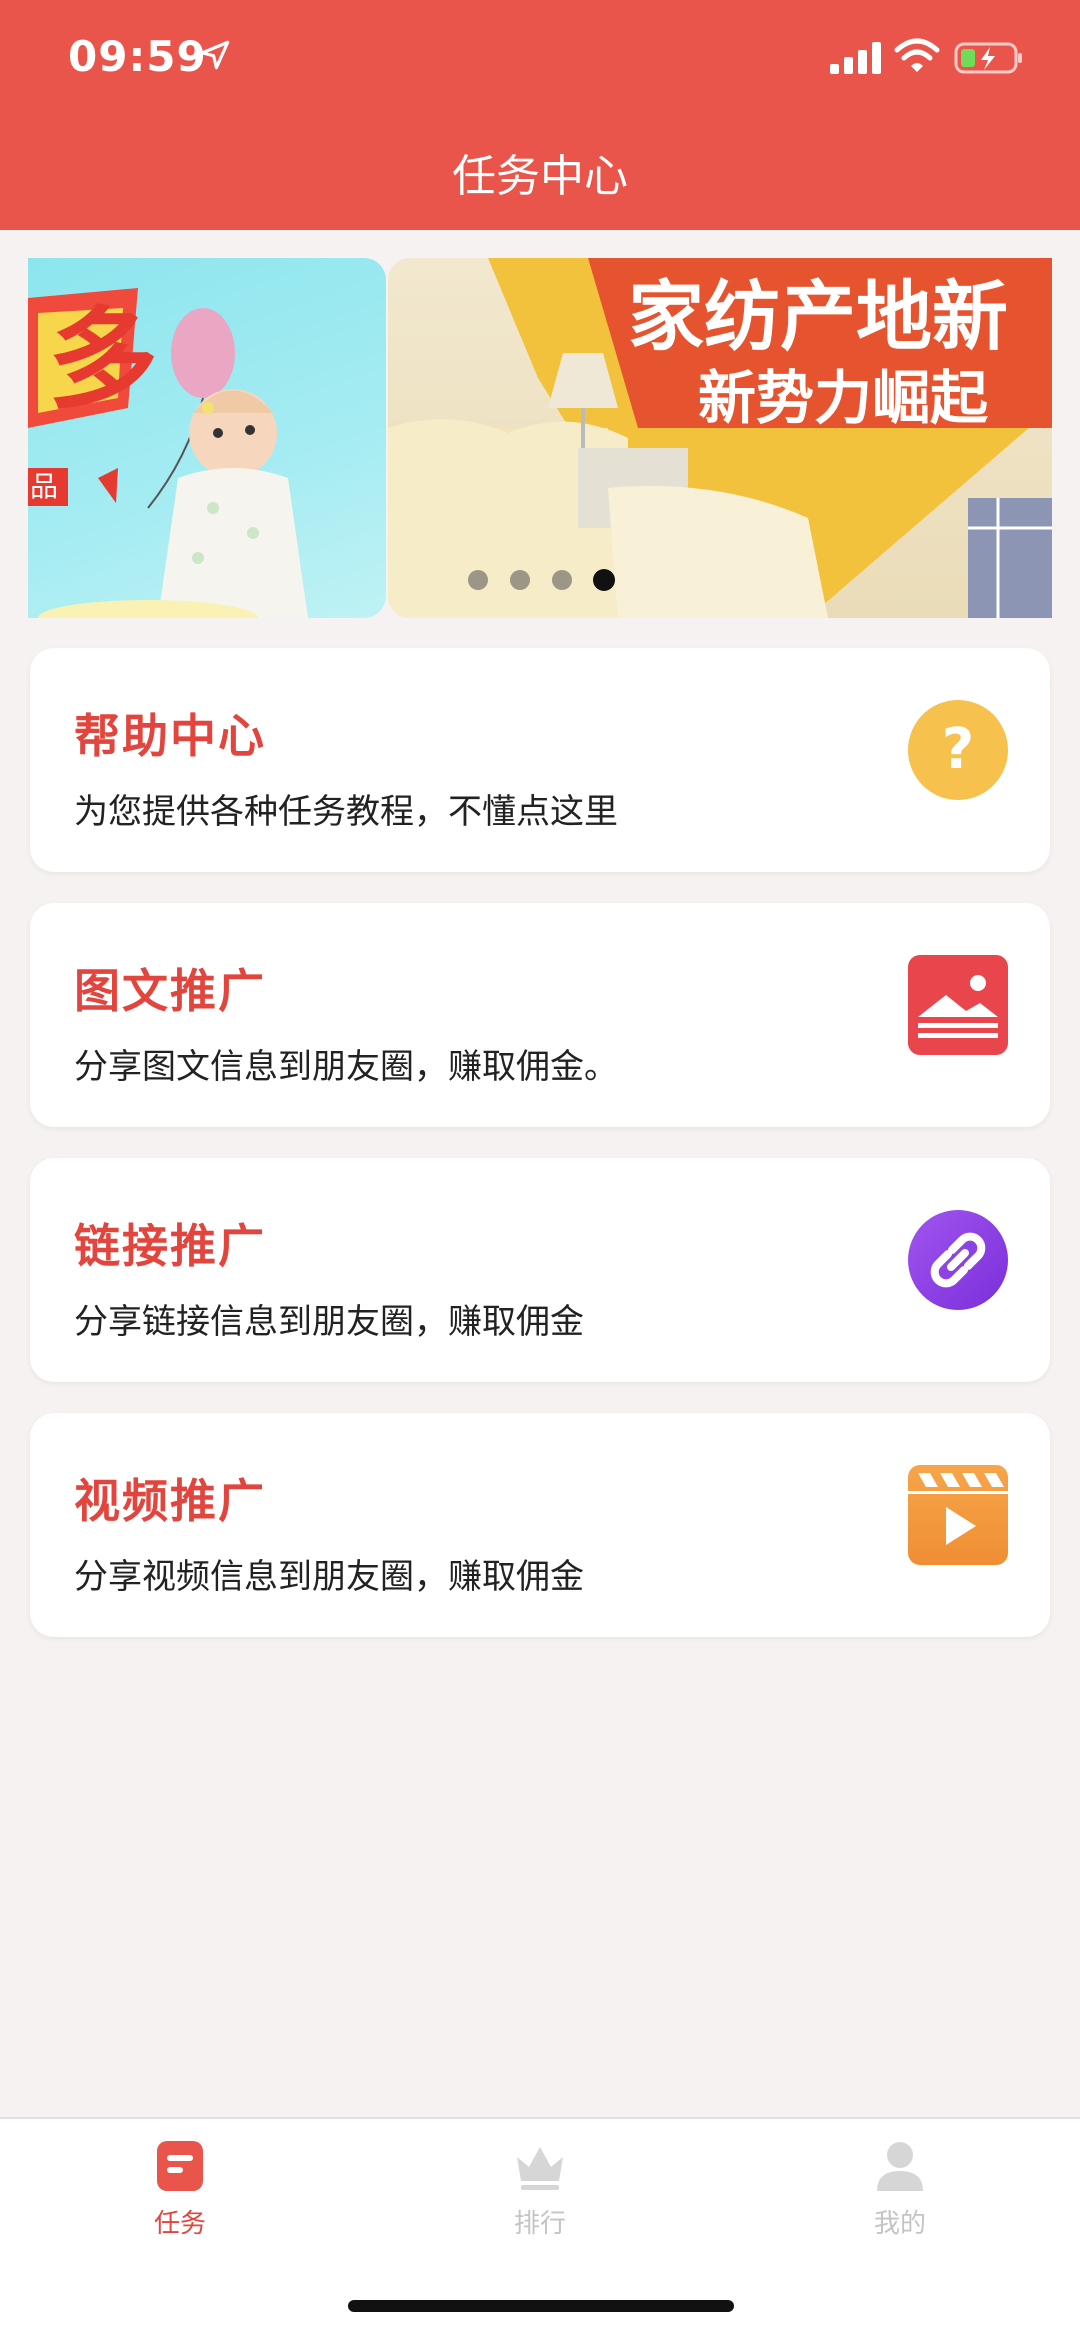 The width and height of the screenshot is (1080, 2339). Describe the element at coordinates (346, 1067) in the screenshot. I see `card-description: 分享图文信息到朋友圈，赚取佣金。` at that location.